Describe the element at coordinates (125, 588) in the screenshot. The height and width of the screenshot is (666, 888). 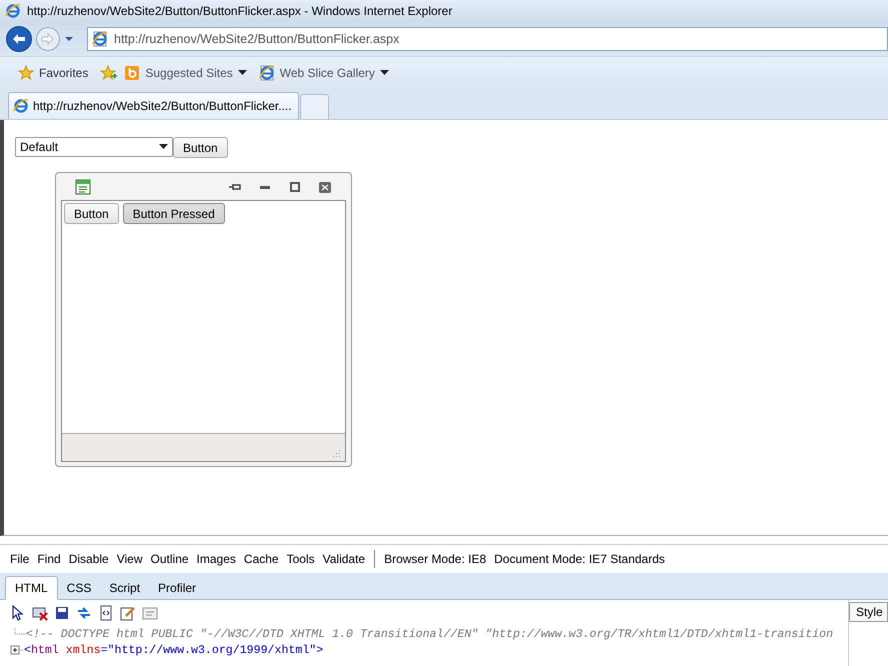
I see `tab: Script` at that location.